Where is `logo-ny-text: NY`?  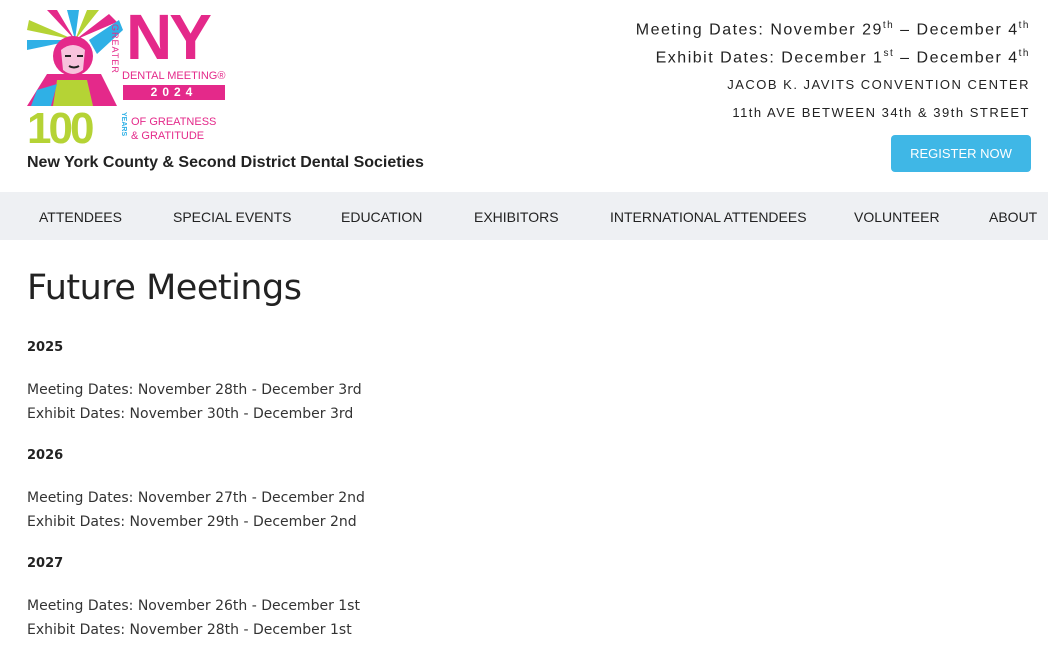 logo-ny-text: NY is located at coordinates (169, 37).